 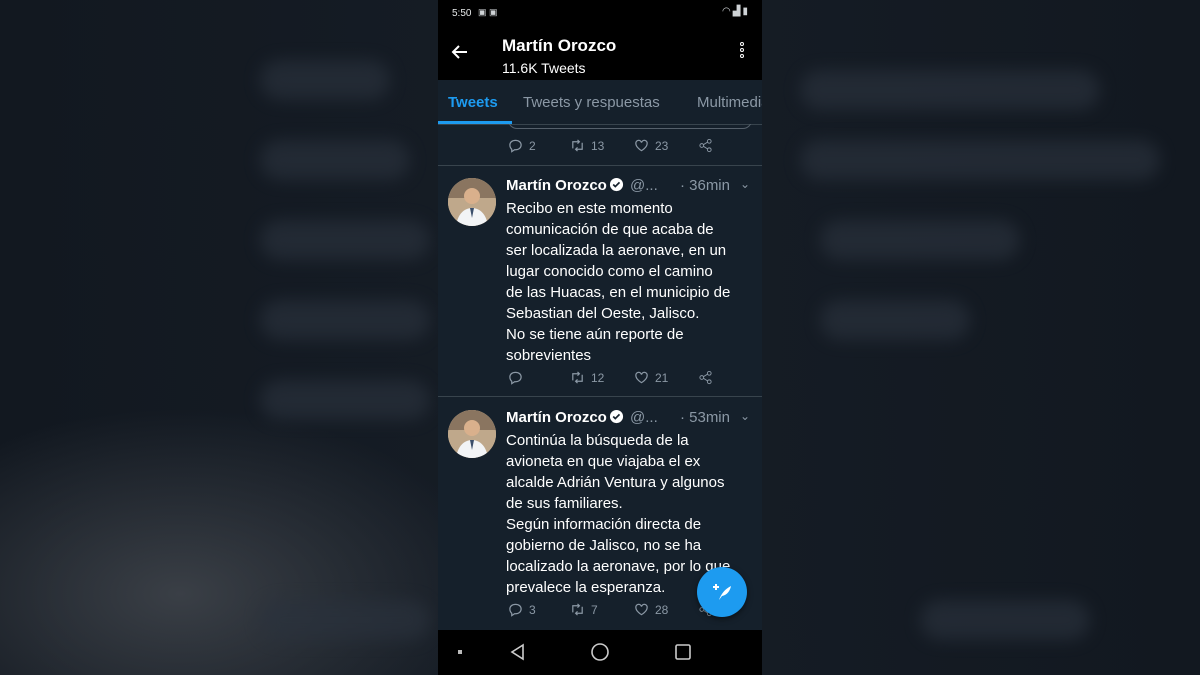 What do you see at coordinates (704, 417) in the screenshot?
I see `tweet-time: · 53min` at bounding box center [704, 417].